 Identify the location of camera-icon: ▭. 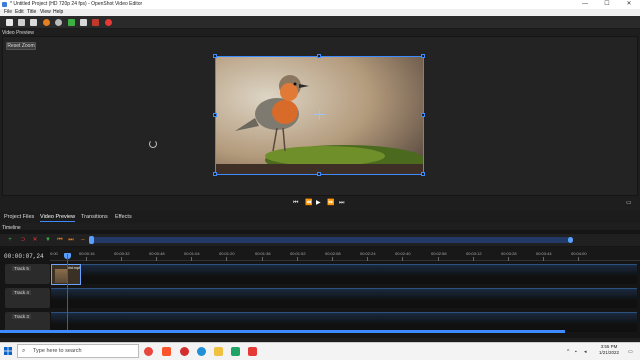
(629, 203).